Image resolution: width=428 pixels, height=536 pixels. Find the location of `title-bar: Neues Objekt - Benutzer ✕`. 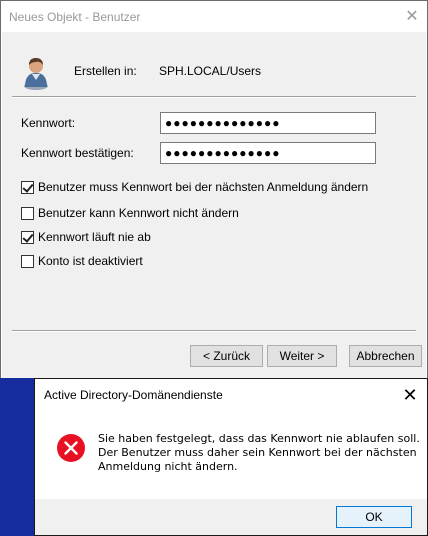

title-bar: Neues Objekt - Benutzer ✕ is located at coordinates (214, 17).